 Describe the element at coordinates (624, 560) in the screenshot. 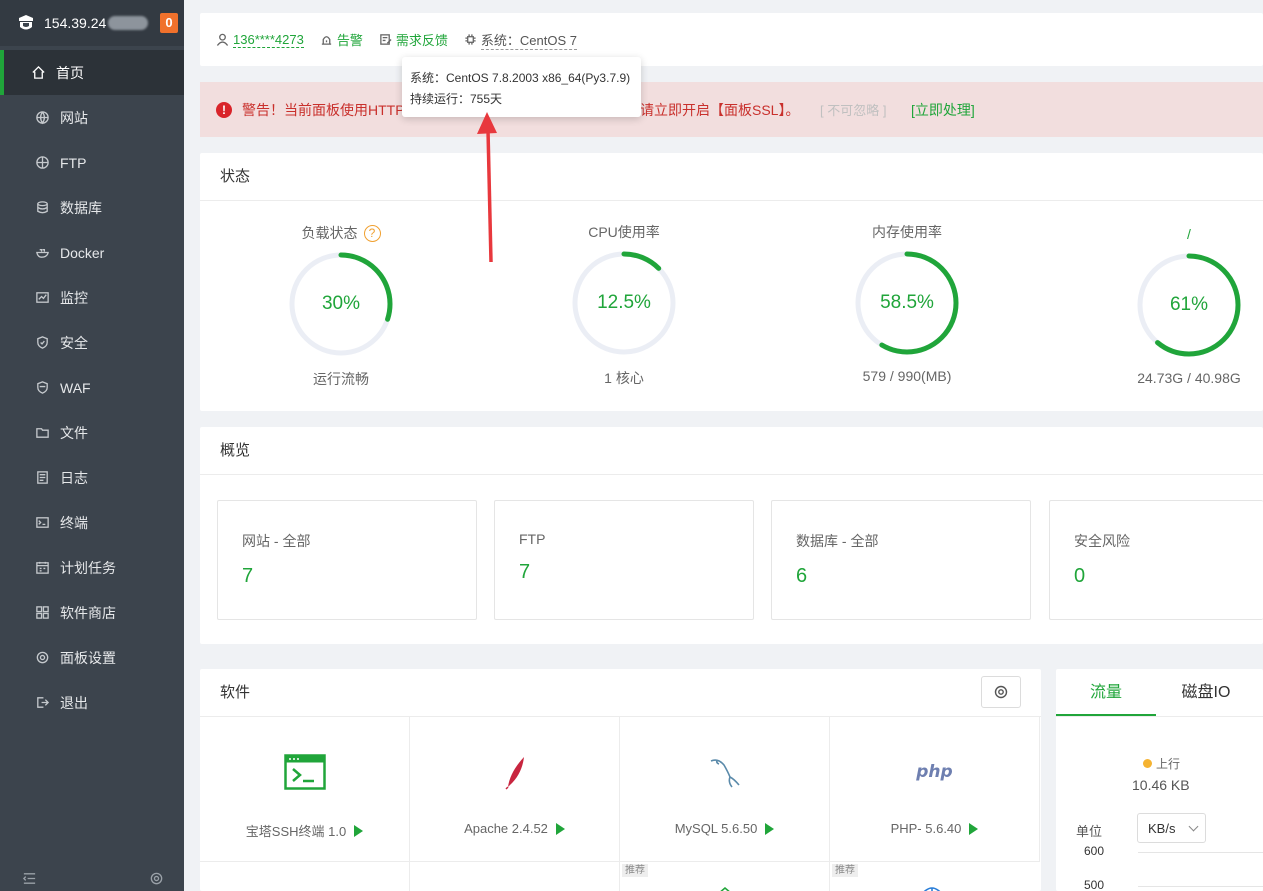

I see `overview-box-ftp: FTP 7` at that location.